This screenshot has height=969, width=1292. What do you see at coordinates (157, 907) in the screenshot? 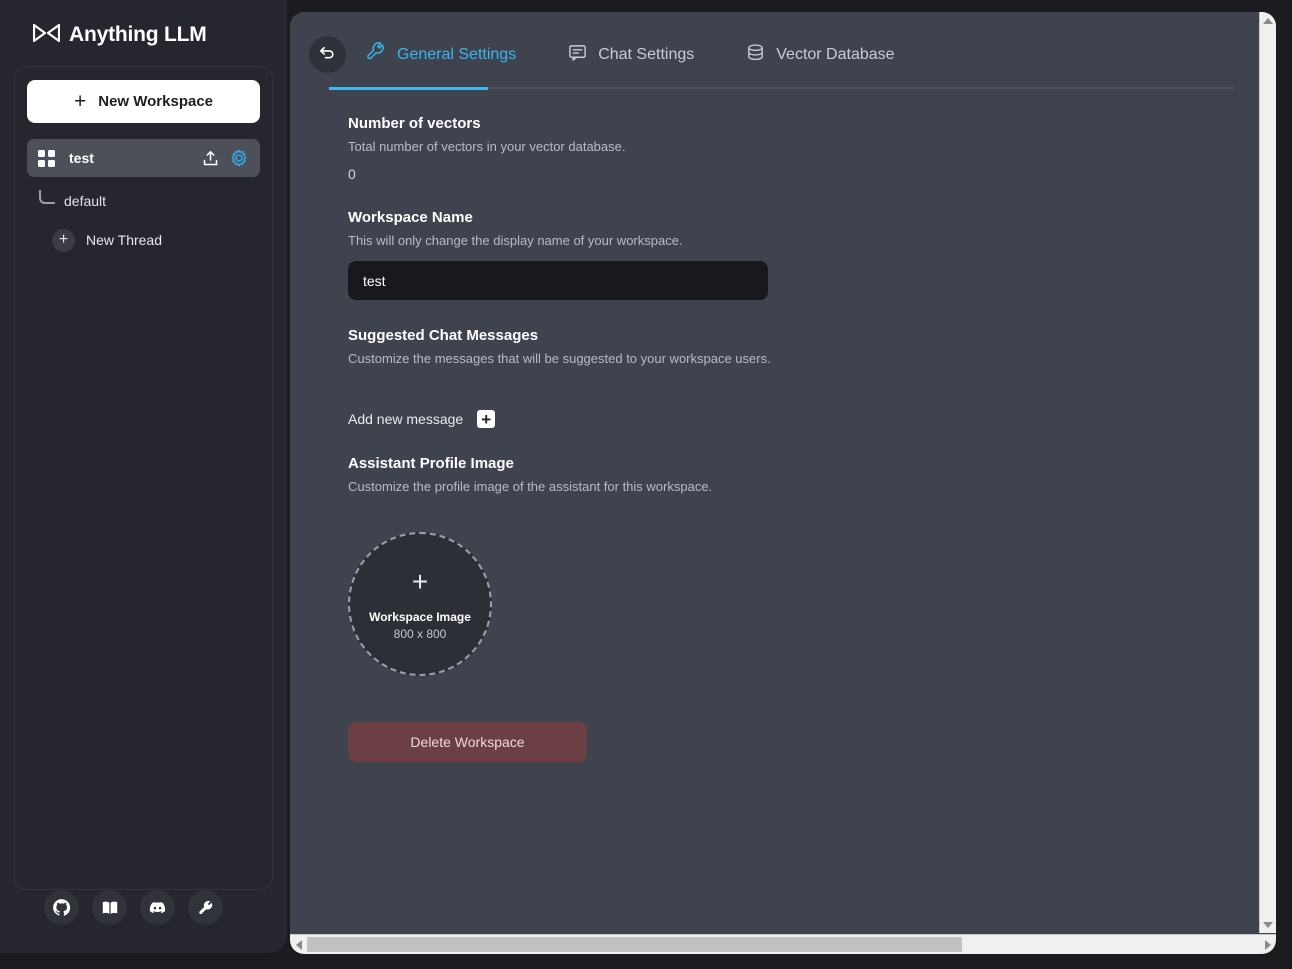
I see `discord-icon` at bounding box center [157, 907].